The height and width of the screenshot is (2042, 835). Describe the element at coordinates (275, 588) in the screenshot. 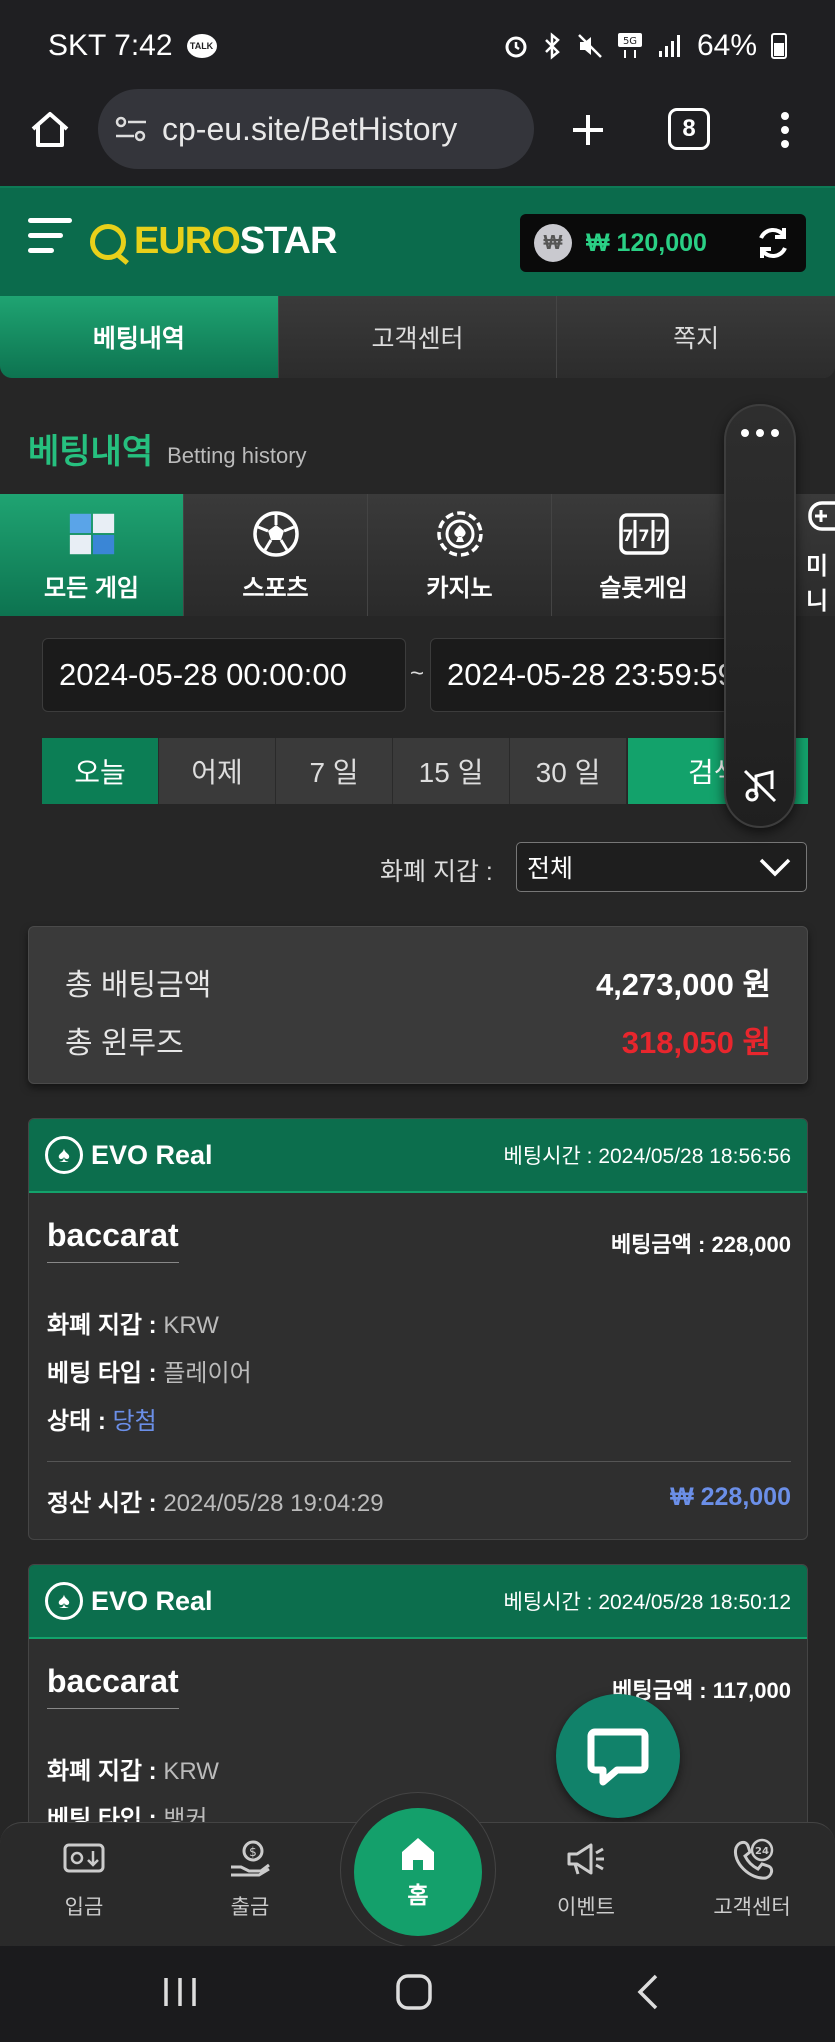

I see `category-label: 스포츠` at that location.